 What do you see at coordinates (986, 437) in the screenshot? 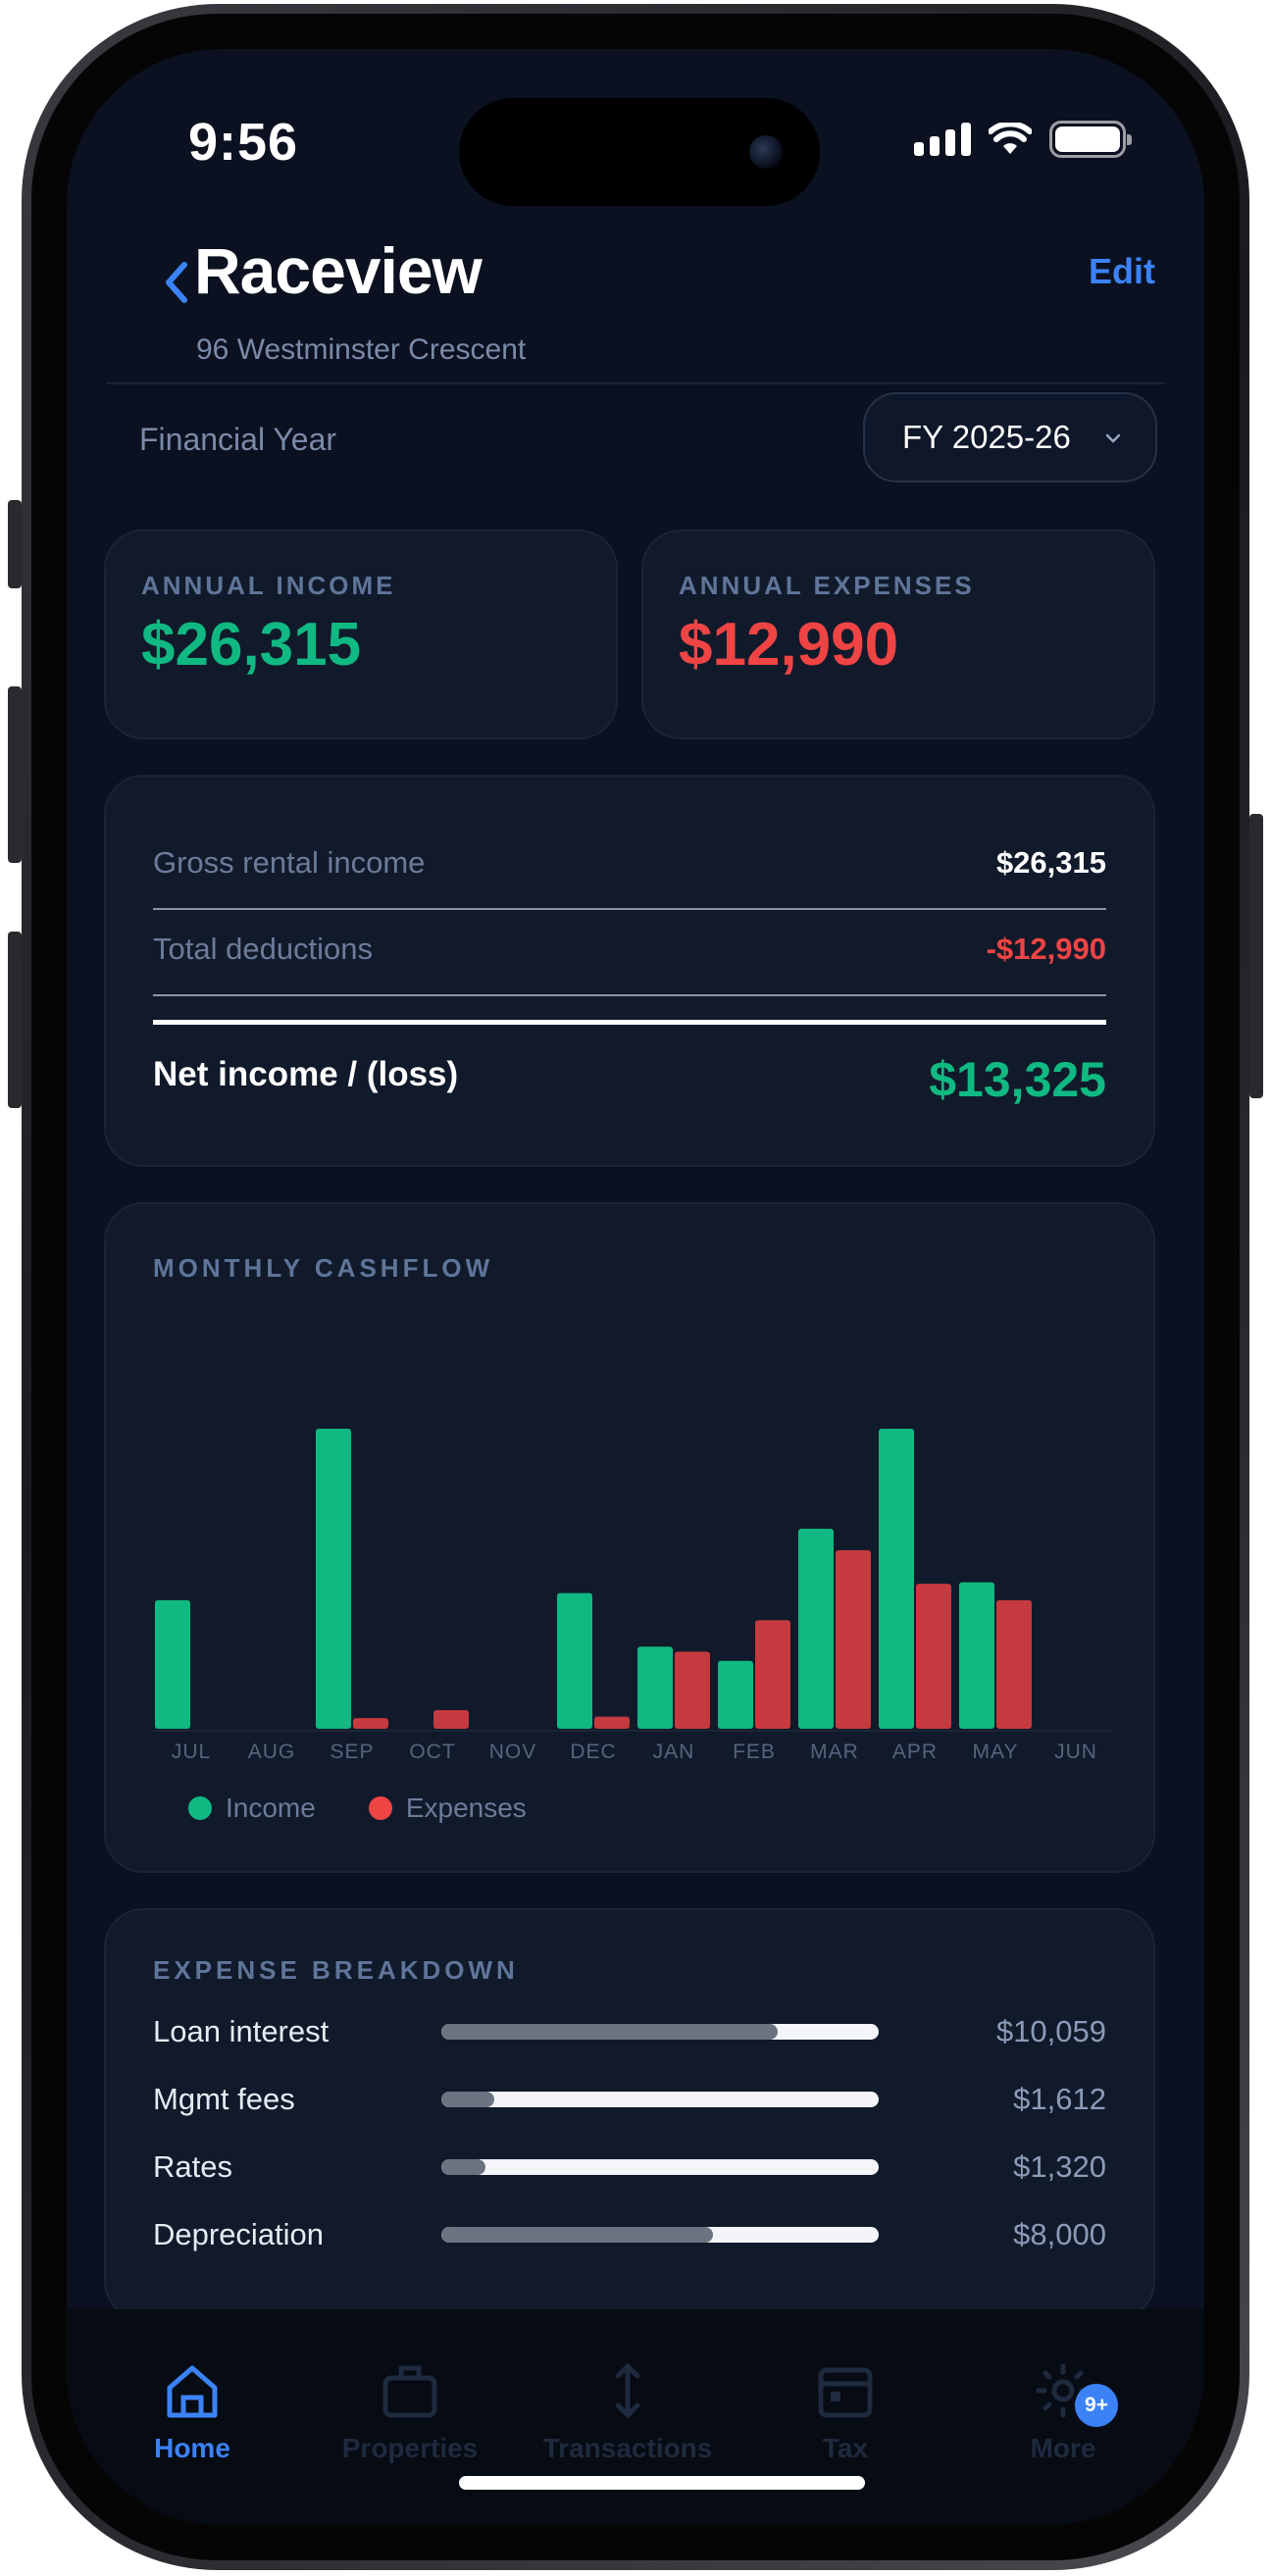
I see `financial-year-value: FY 2025-26` at bounding box center [986, 437].